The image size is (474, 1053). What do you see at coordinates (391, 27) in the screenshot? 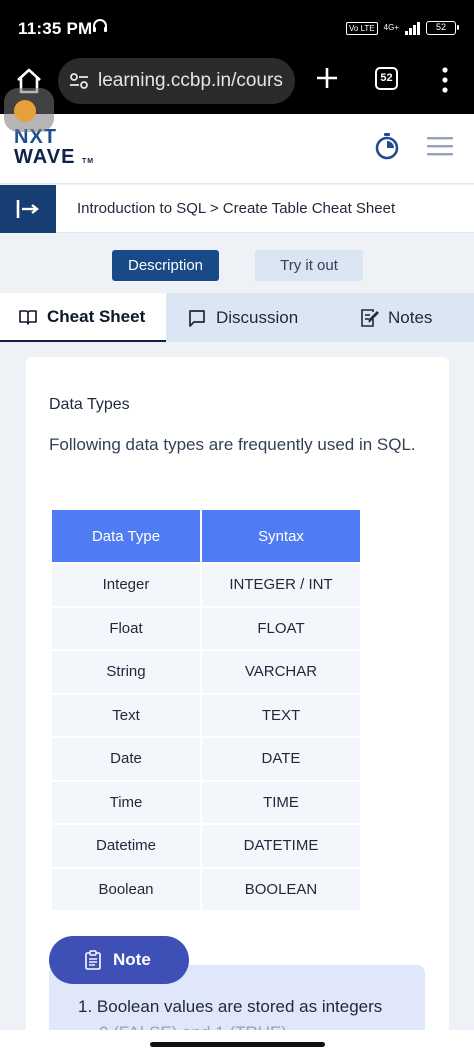
I see `network-type: 4G+` at bounding box center [391, 27].